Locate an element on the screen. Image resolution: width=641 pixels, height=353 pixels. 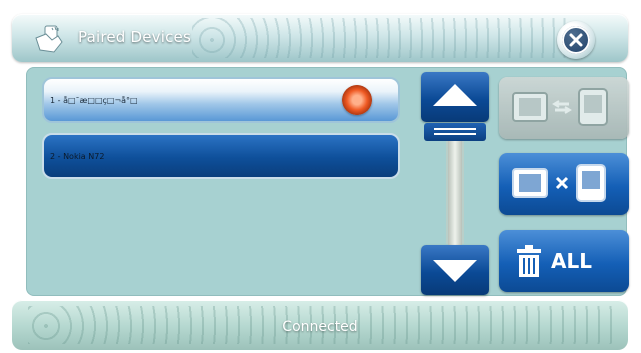
scrollbar-thumb is located at coordinates (455, 132).